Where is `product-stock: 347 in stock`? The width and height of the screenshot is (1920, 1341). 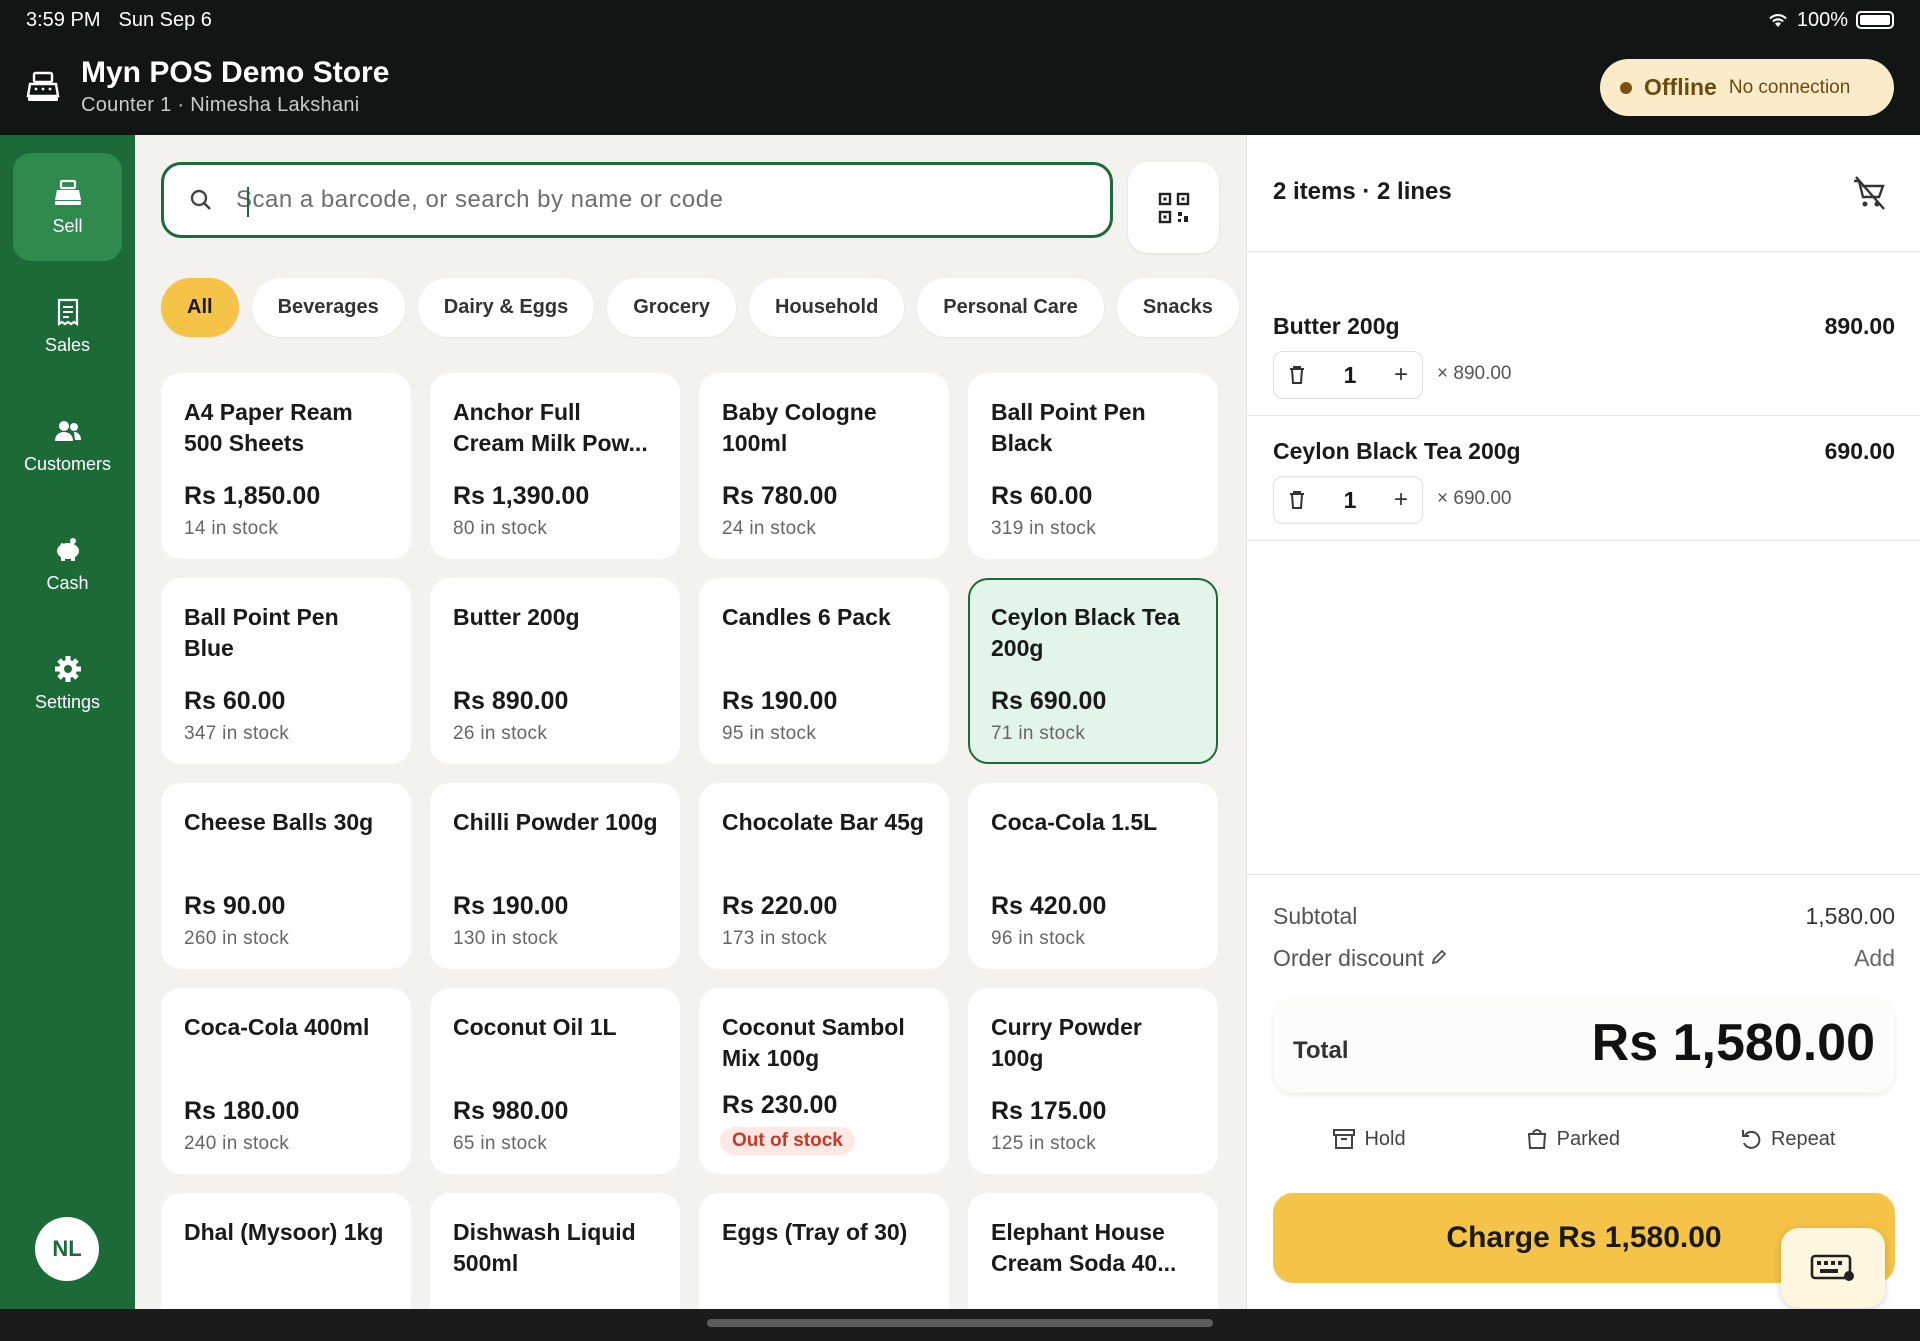
product-stock: 347 in stock is located at coordinates (236, 733).